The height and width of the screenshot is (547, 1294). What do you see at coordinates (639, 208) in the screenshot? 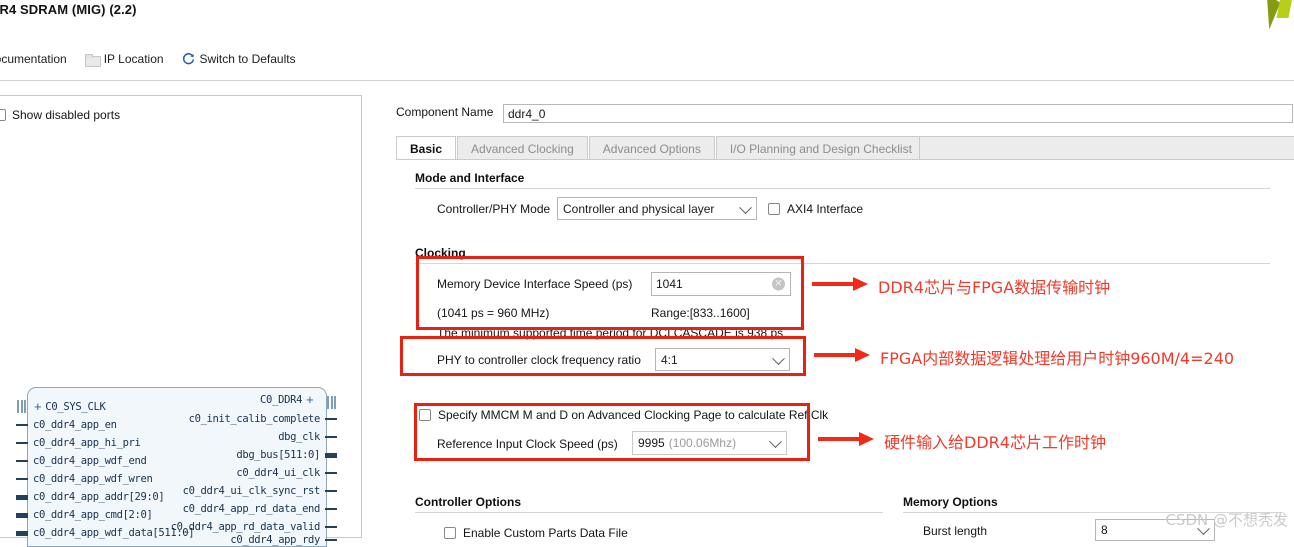
I see `controller-phy-mode-value: Controller and physical layer` at bounding box center [639, 208].